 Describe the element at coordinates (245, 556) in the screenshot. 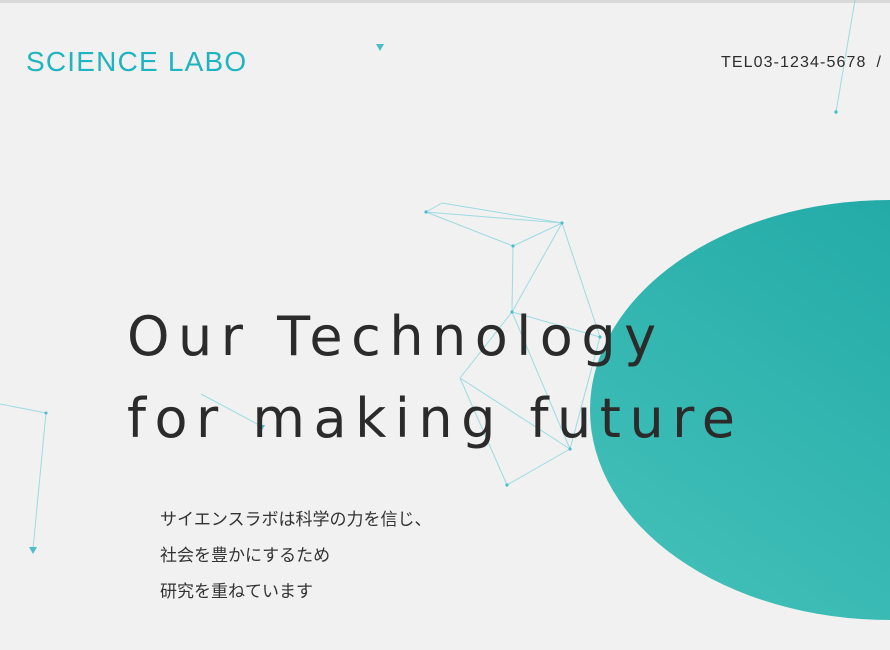

I see `intro-line-2: 社会を豊かにするため` at that location.